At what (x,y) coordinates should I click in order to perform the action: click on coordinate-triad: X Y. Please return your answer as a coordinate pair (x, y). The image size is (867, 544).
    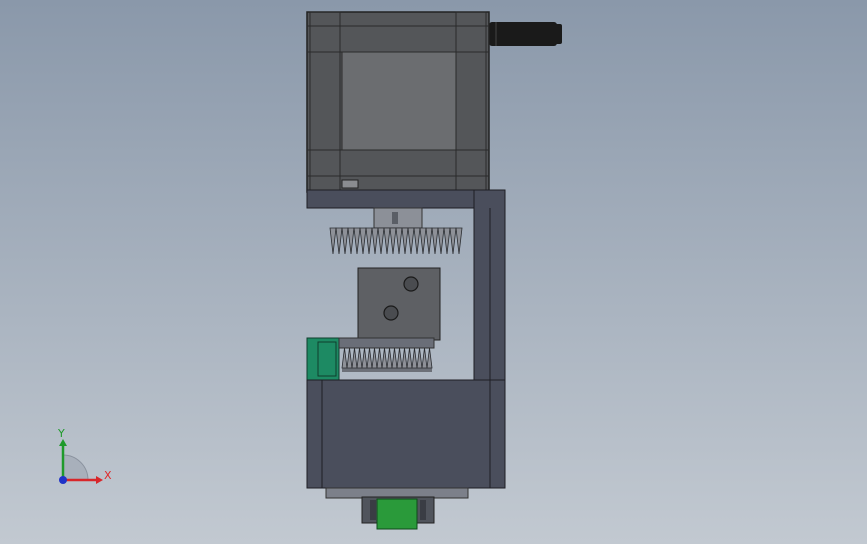
    Looking at the image, I should click on (84, 455).